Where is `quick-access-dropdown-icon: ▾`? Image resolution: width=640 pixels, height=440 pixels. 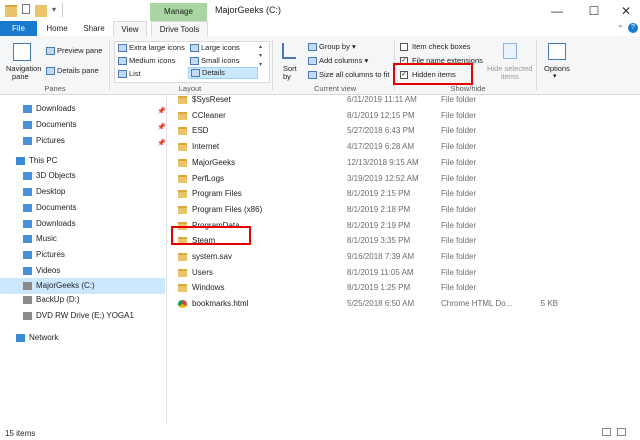
quick-access-dropdown-icon: ▾ is located at coordinates (54, 9).